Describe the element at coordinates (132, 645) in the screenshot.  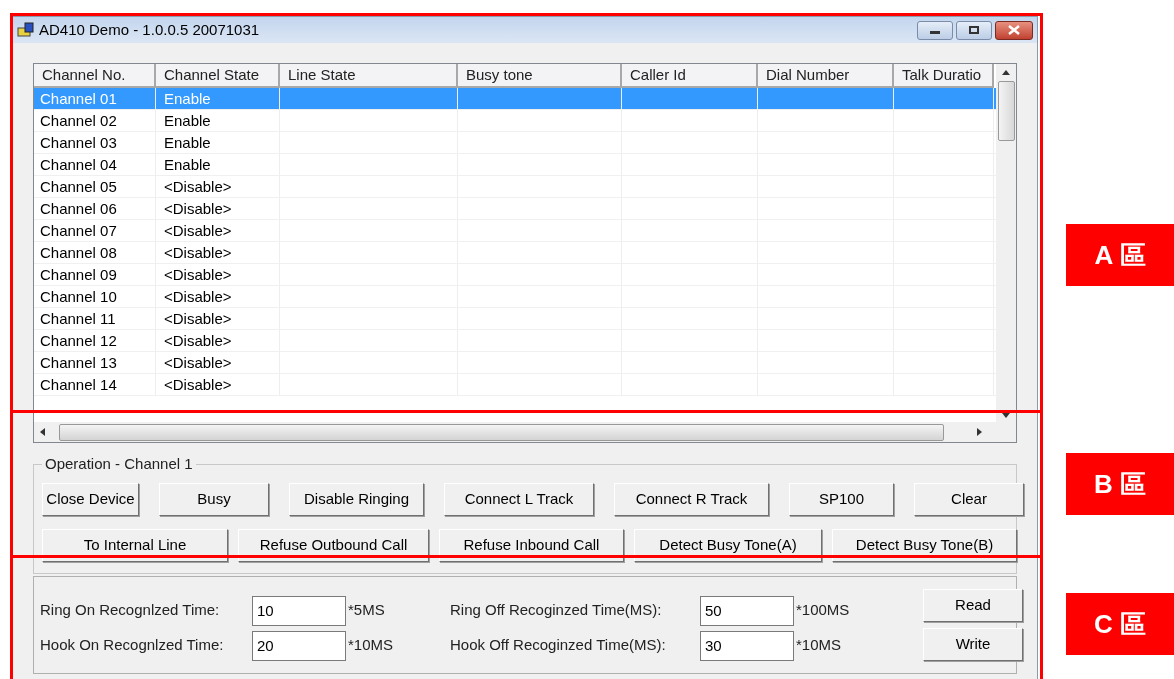
I see `field-label: Hook On Recognlzed Time:` at that location.